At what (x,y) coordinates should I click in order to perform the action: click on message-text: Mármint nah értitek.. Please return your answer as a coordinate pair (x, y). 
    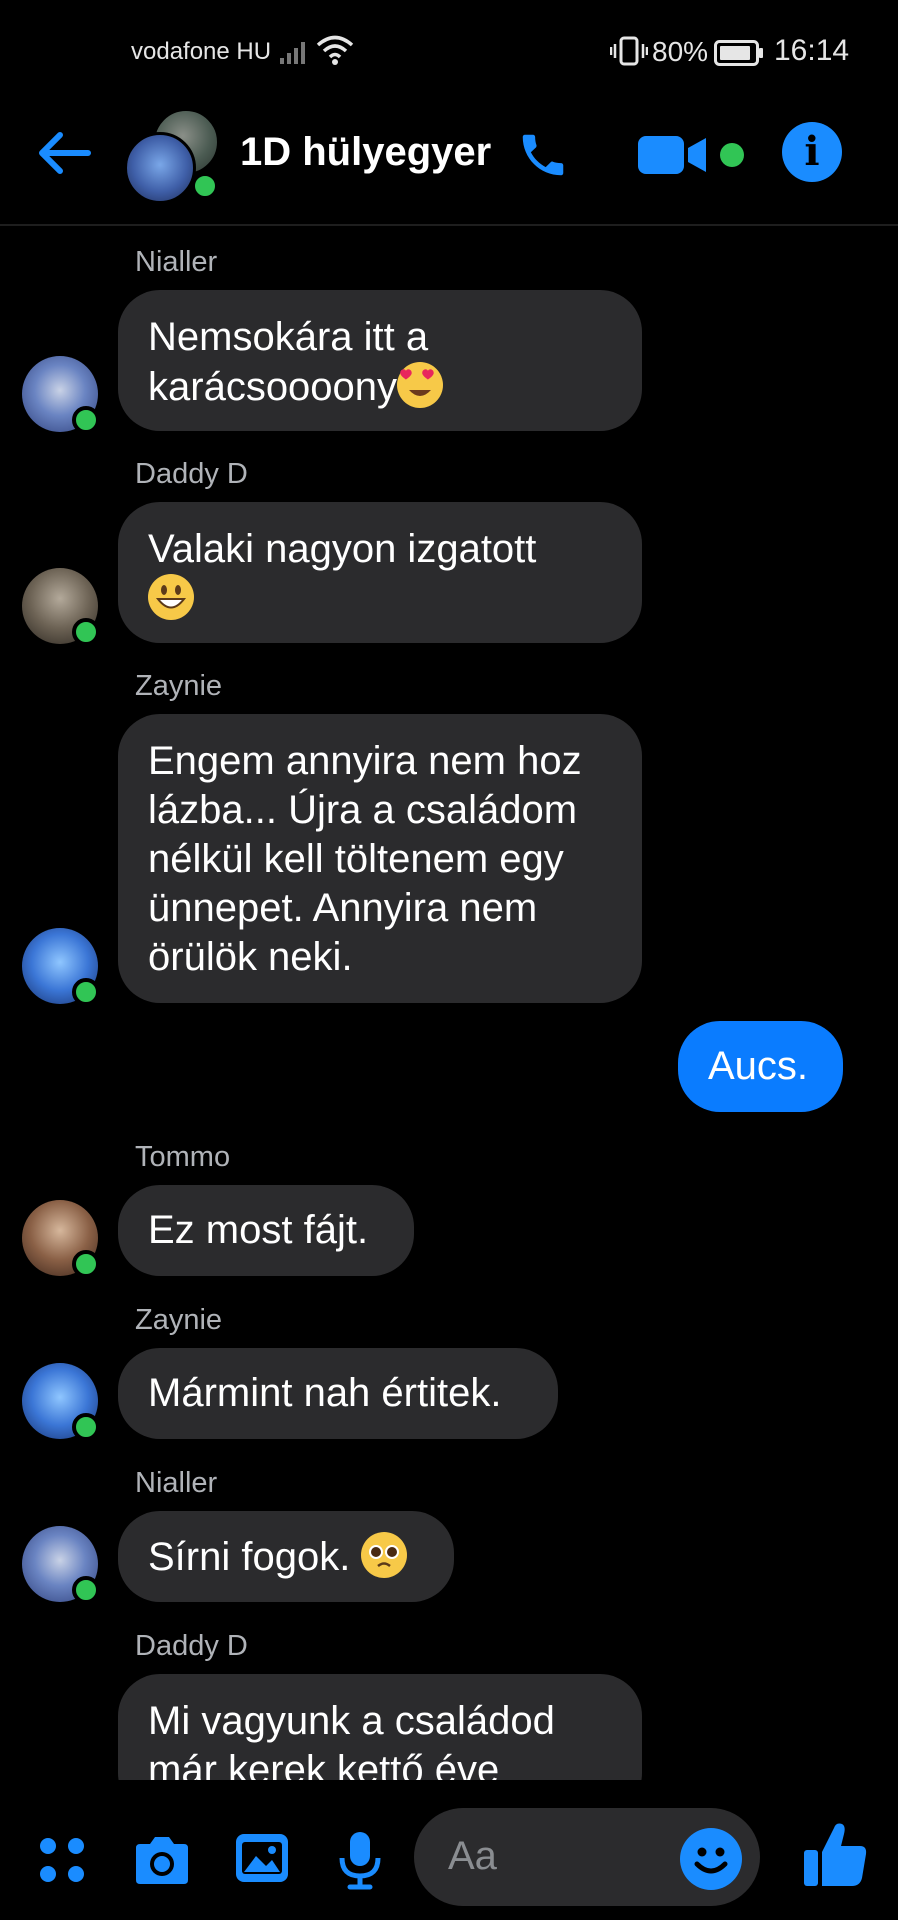
    Looking at the image, I should click on (325, 1393).